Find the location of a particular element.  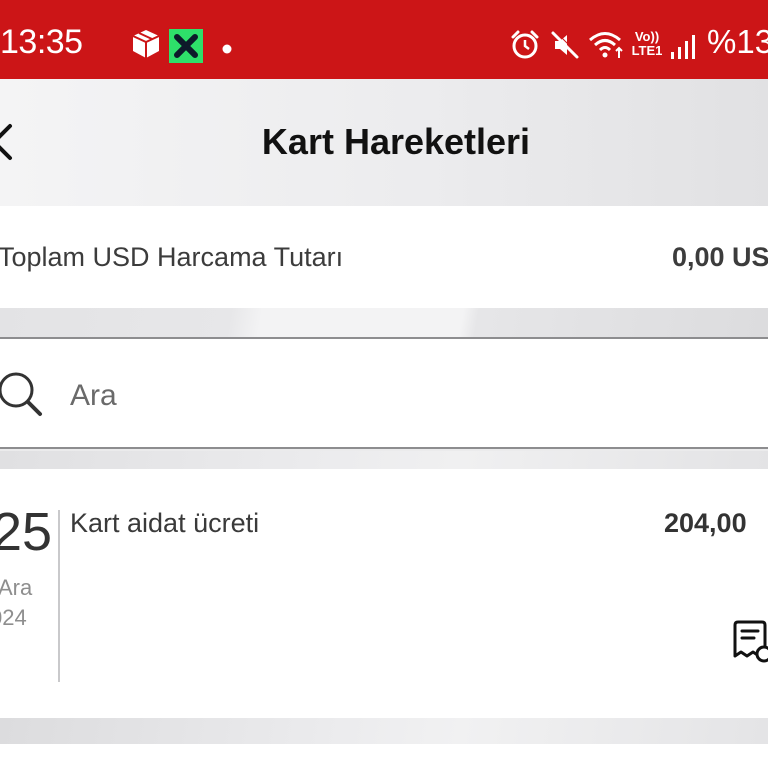

summary-label: Toplam USD Harcama Tutarı is located at coordinates (172, 257).